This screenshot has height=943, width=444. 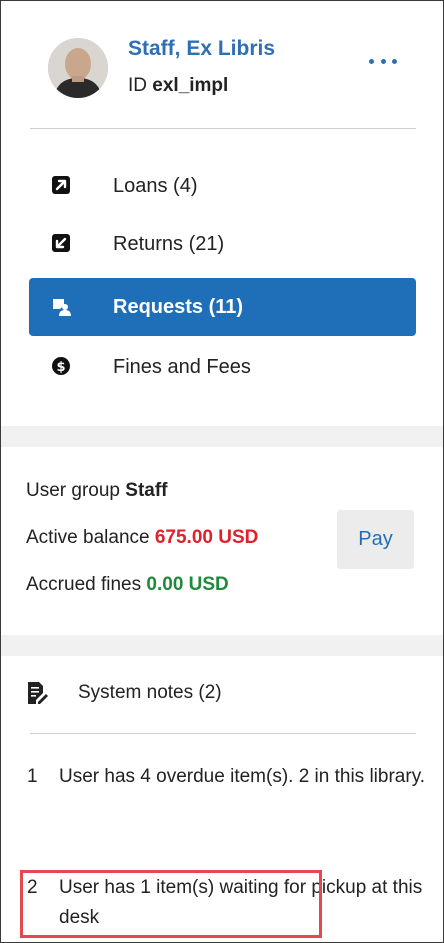 What do you see at coordinates (38, 693) in the screenshot?
I see `notes-edit-icon` at bounding box center [38, 693].